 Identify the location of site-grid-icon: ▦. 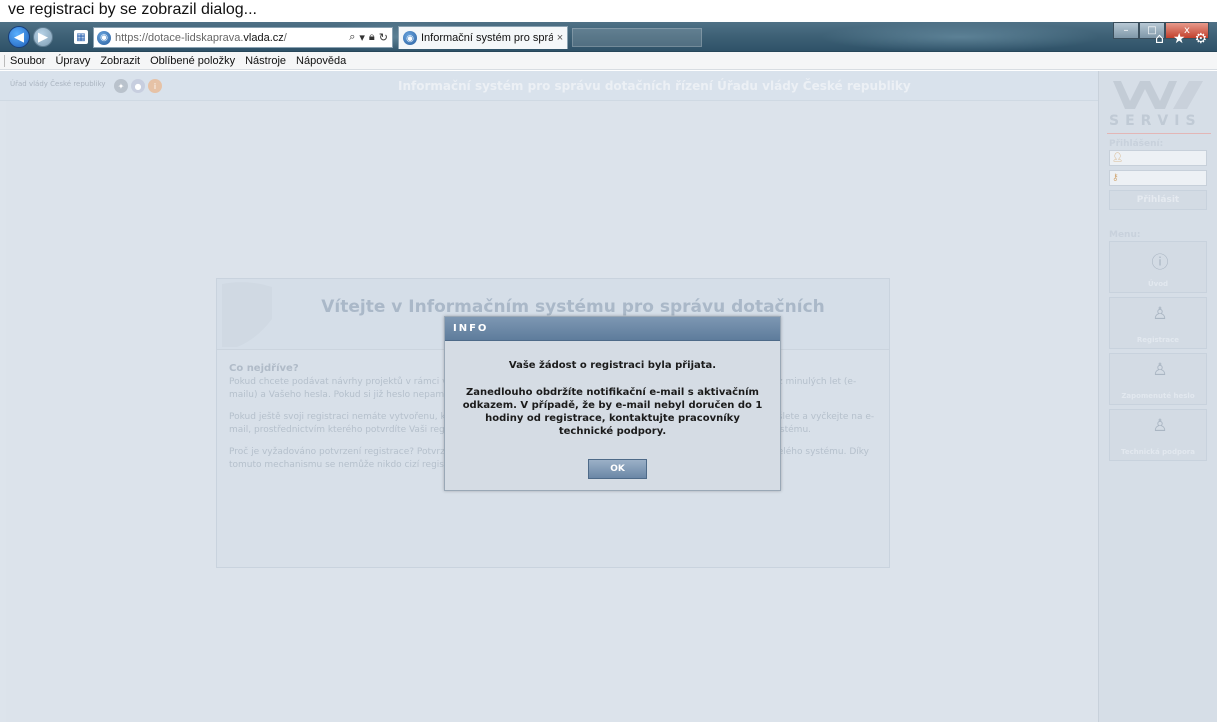
(81, 37).